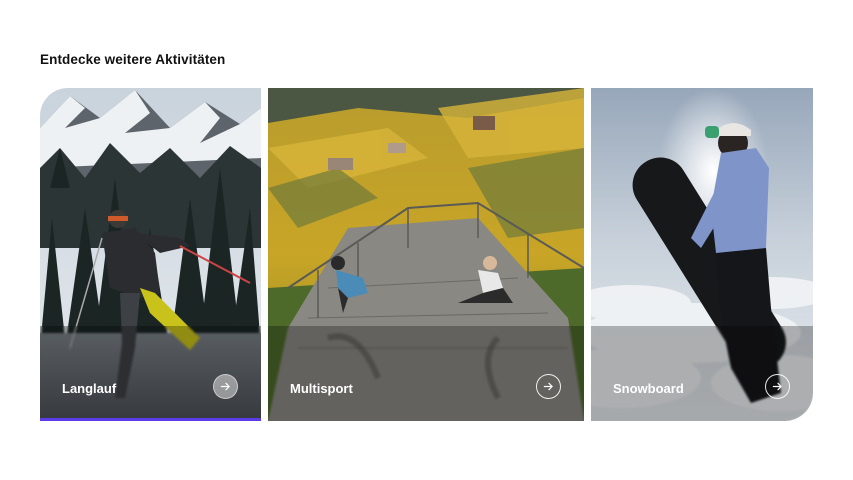  Describe the element at coordinates (89, 388) in the screenshot. I see `card-label: Langlauf` at that location.